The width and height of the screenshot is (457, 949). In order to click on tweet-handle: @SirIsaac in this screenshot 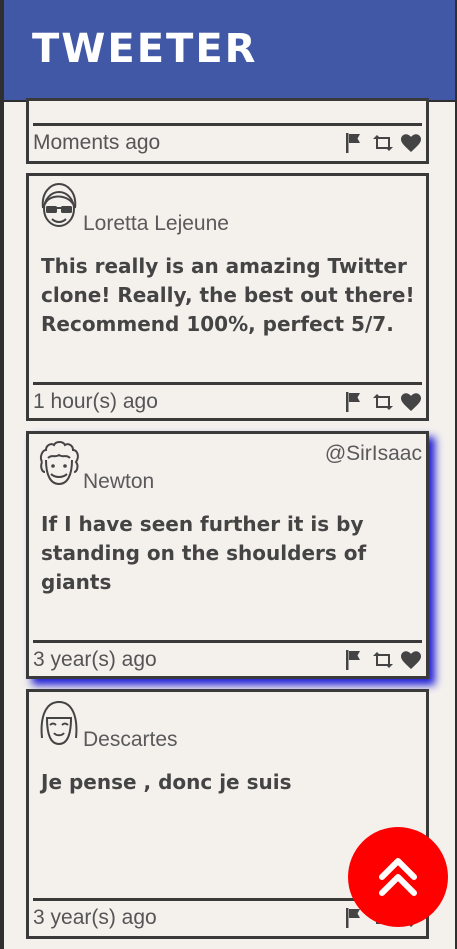, I will do `click(373, 454)`.